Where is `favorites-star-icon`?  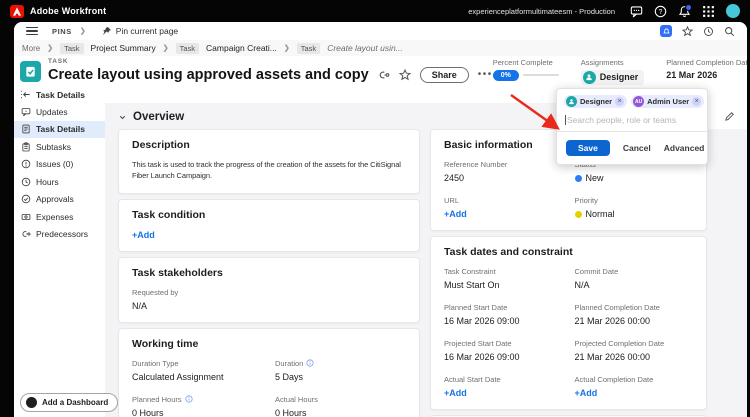
favorites-star-icon is located at coordinates (687, 31).